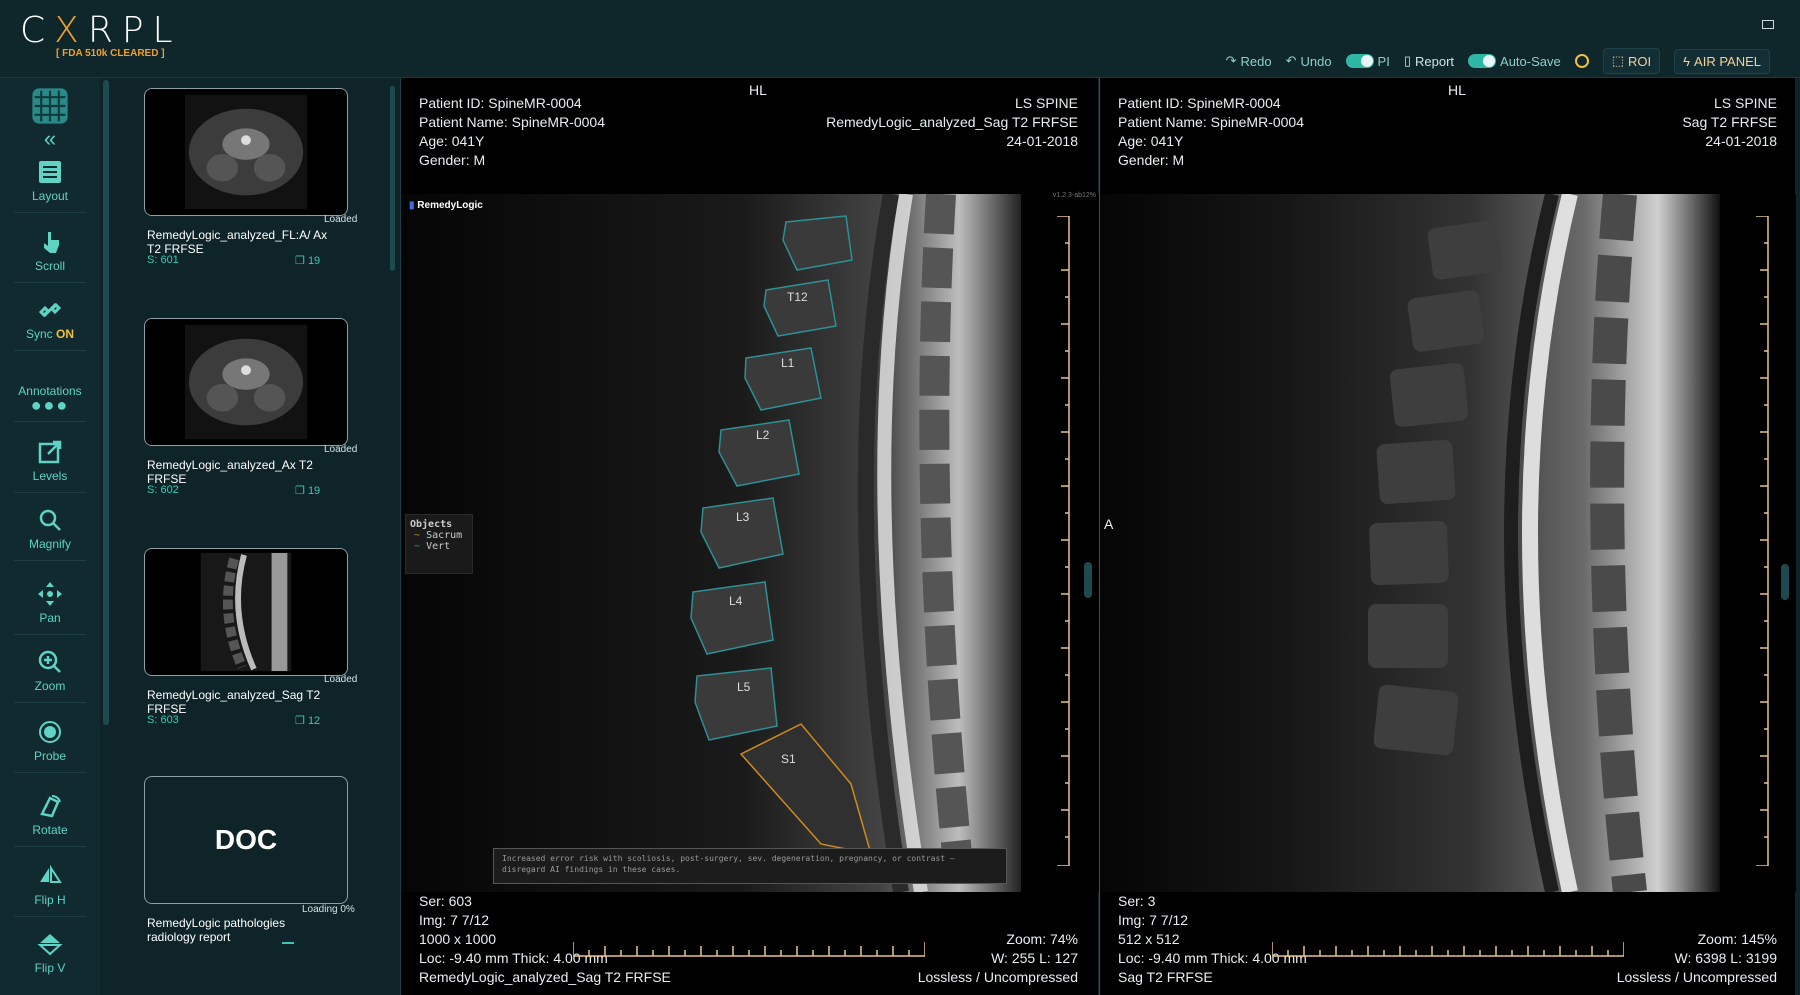 Image resolution: width=1800 pixels, height=995 pixels. What do you see at coordinates (1231, 60) in the screenshot?
I see `redo-icon: ↷` at bounding box center [1231, 60].